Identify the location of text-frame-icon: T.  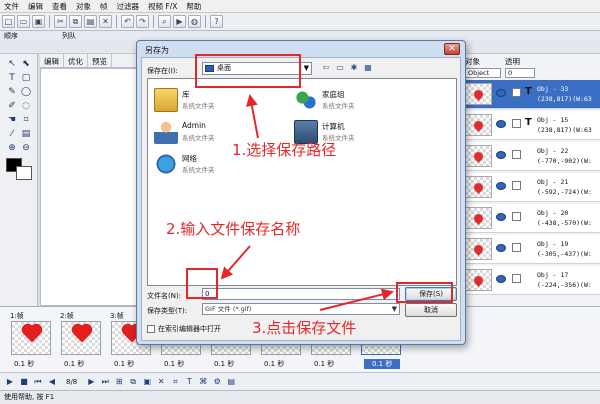
(189, 382).